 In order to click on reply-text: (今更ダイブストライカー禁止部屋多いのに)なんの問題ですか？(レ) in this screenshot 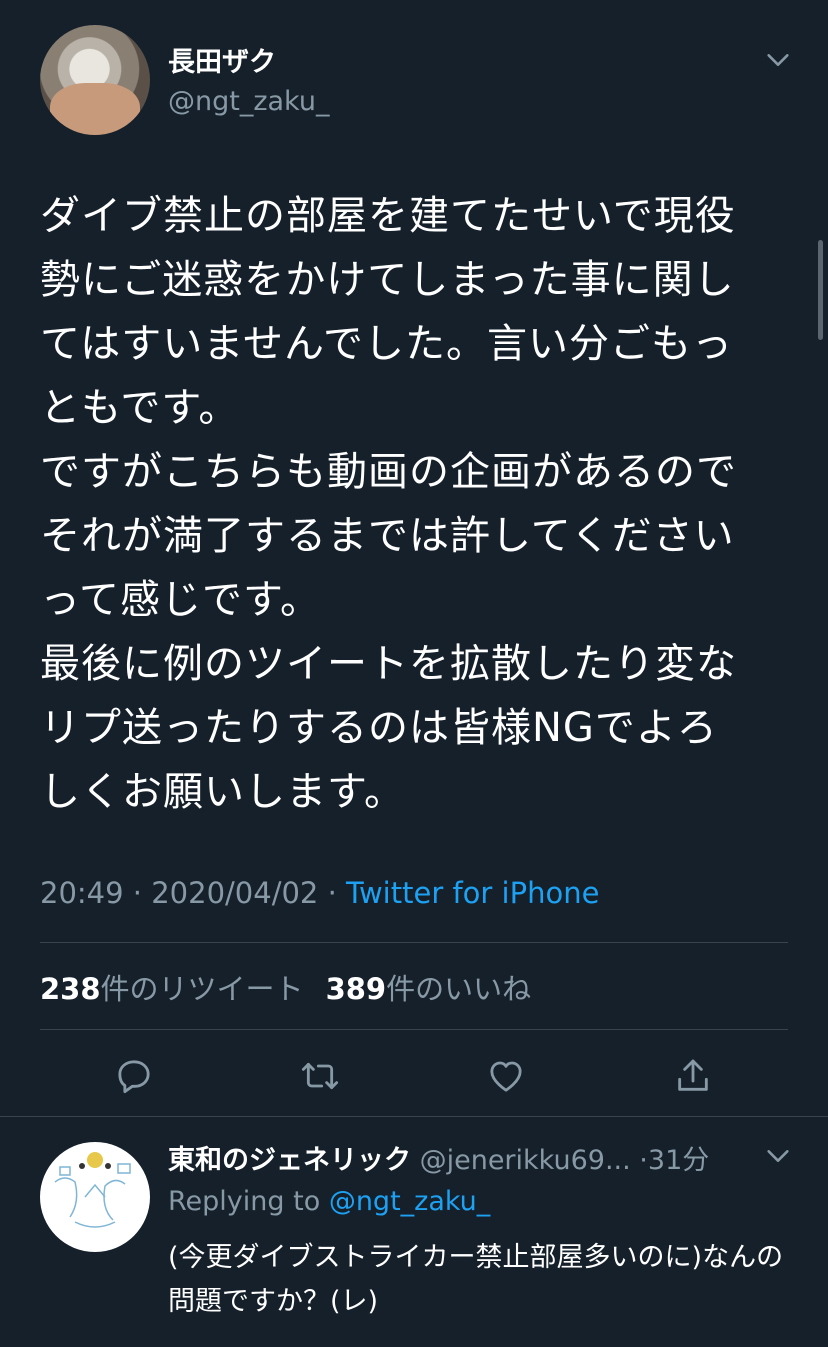, I will do `click(476, 1279)`.